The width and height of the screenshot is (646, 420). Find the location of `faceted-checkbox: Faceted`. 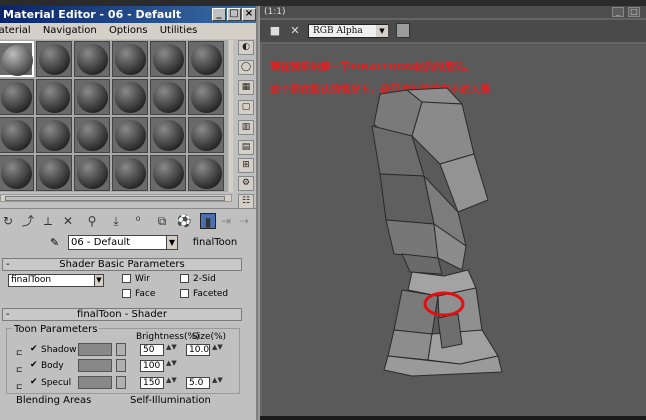

faceted-checkbox: Faceted is located at coordinates (204, 294).